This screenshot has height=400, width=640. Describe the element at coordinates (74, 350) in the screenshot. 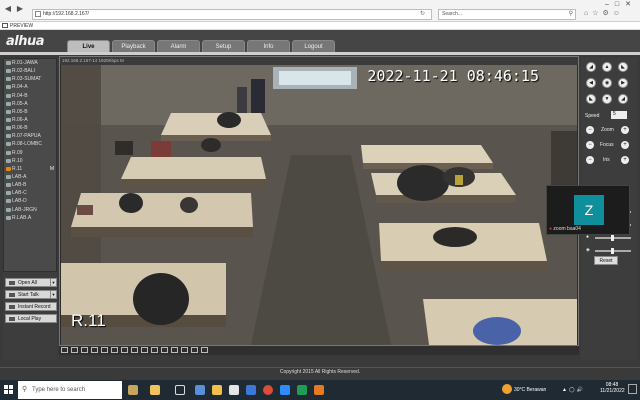

I see `layout-1-icon` at that location.